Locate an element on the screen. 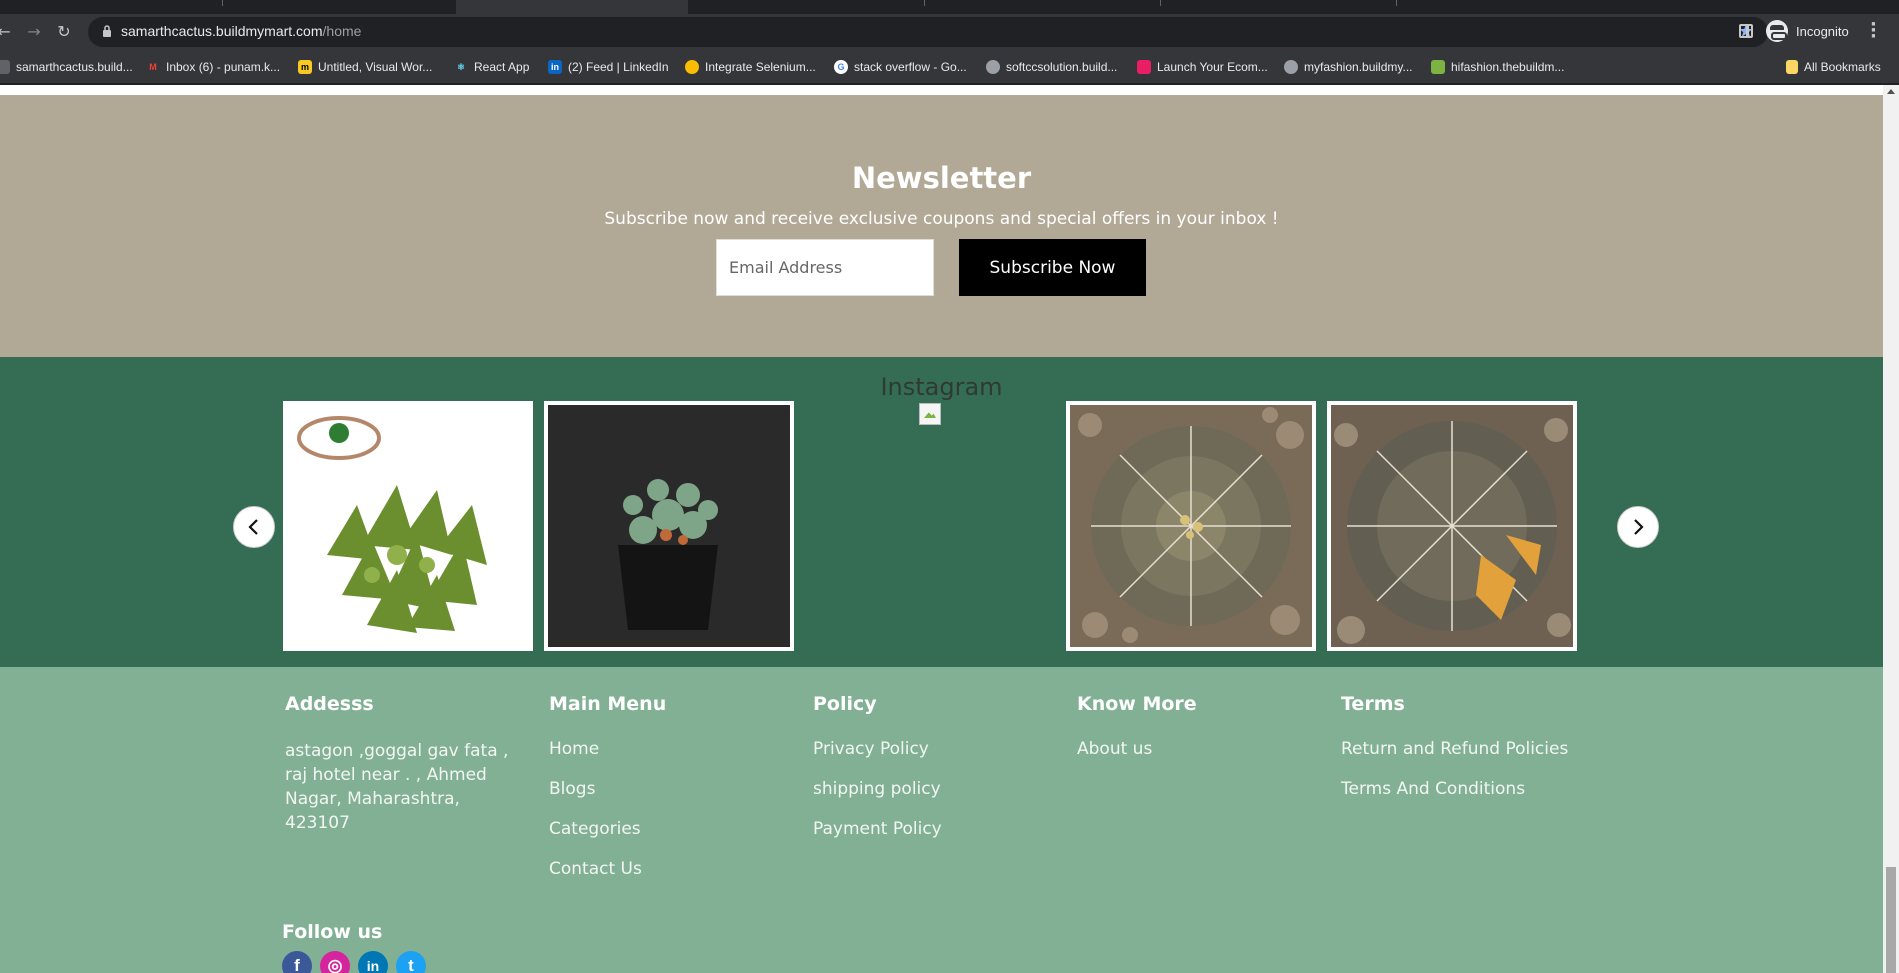  follow-us-heading: Follow us is located at coordinates (332, 932).